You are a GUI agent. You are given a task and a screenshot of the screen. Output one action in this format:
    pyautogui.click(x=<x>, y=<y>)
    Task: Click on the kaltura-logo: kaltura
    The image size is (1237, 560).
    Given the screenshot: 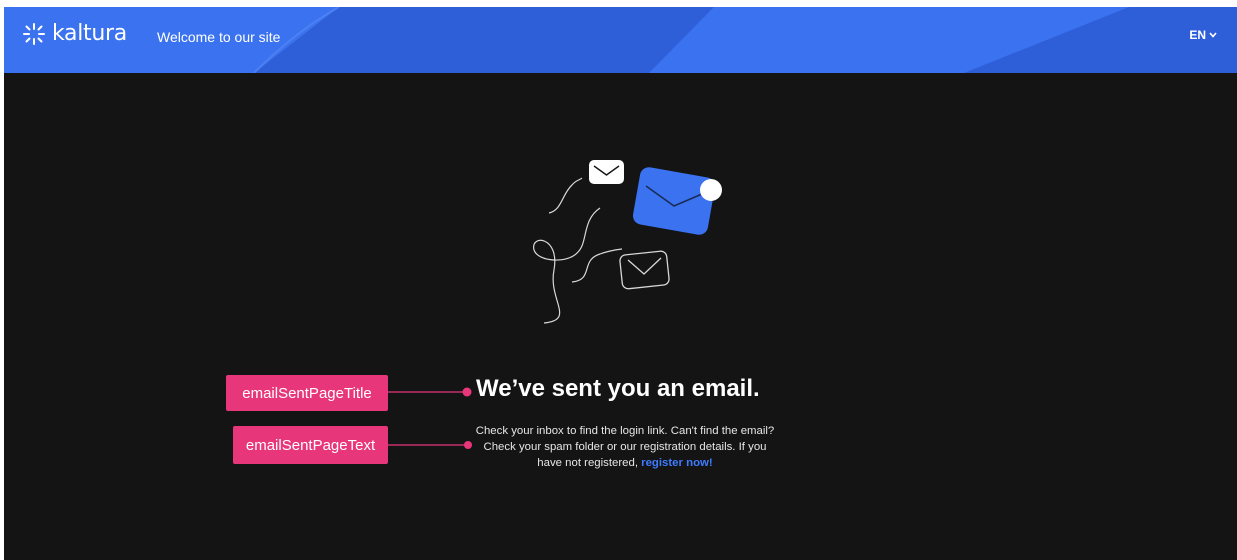 What is the action you would take?
    pyautogui.click(x=74, y=33)
    